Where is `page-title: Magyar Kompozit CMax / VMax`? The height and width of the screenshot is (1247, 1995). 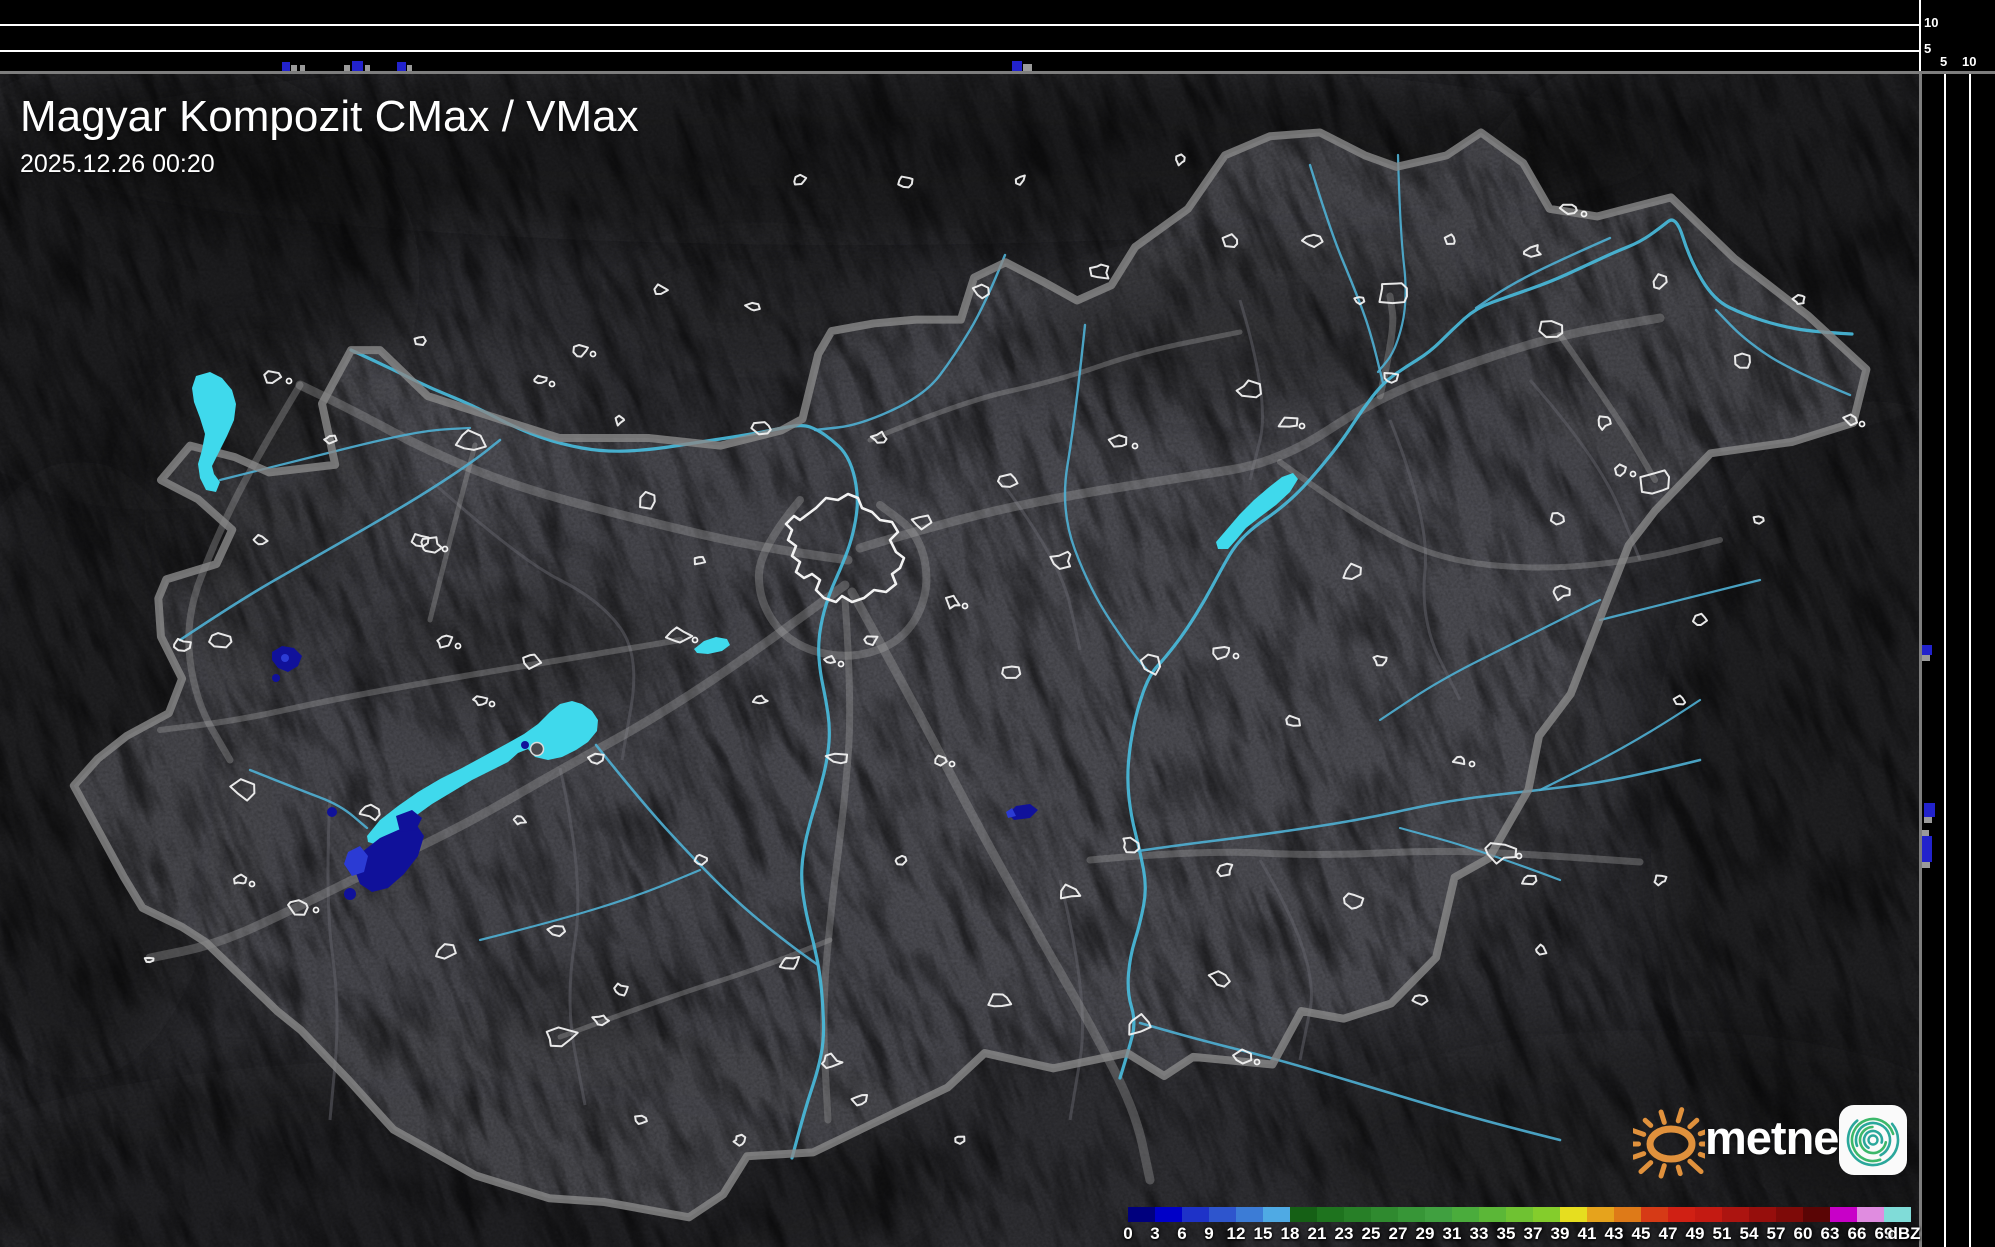
page-title: Magyar Kompozit CMax / VMax is located at coordinates (329, 116).